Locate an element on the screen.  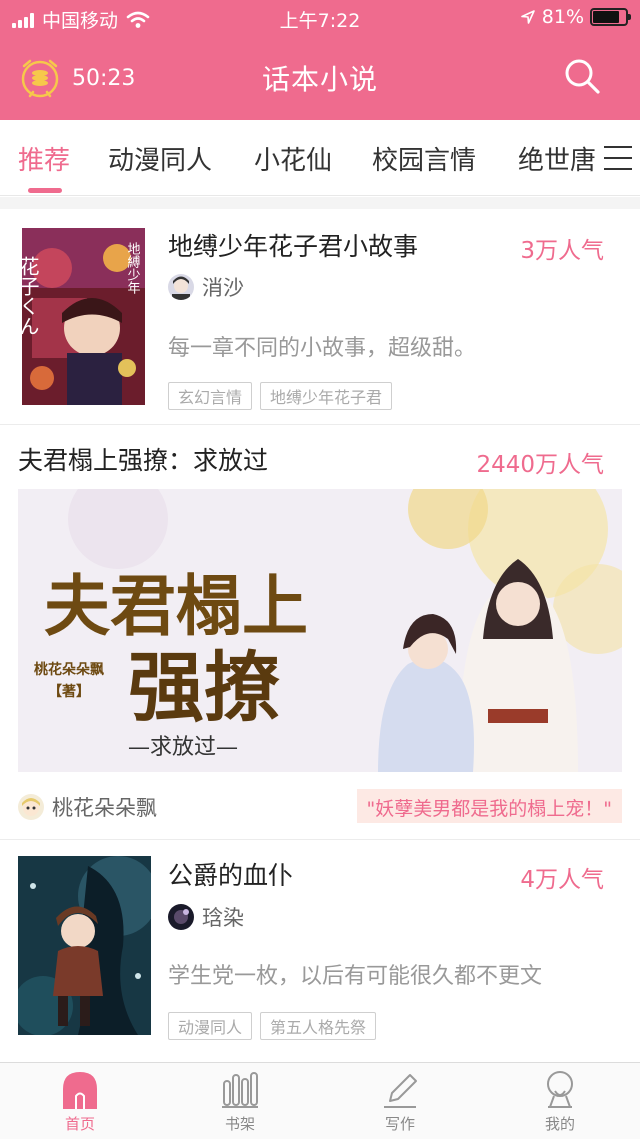
battery-icon is located at coordinates (610, 17).